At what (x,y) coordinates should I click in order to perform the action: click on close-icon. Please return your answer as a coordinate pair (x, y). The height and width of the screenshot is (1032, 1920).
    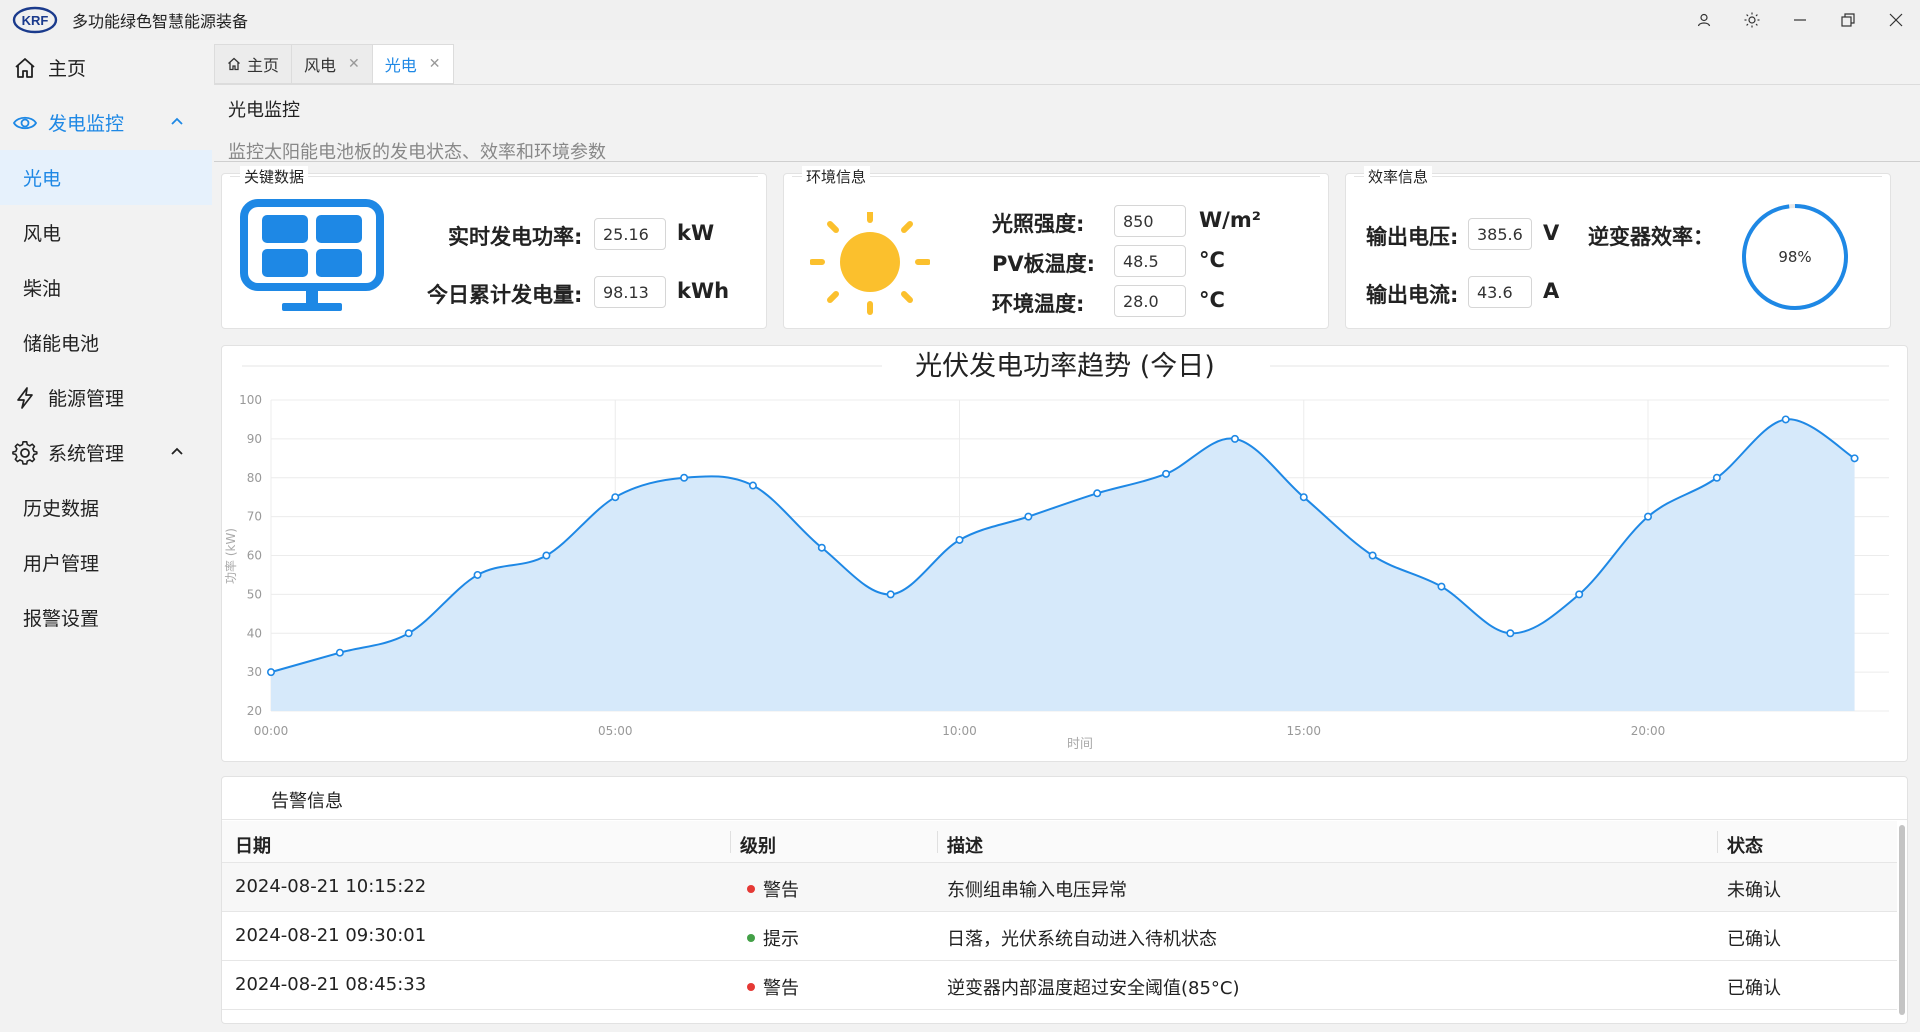
    Looking at the image, I should click on (1896, 20).